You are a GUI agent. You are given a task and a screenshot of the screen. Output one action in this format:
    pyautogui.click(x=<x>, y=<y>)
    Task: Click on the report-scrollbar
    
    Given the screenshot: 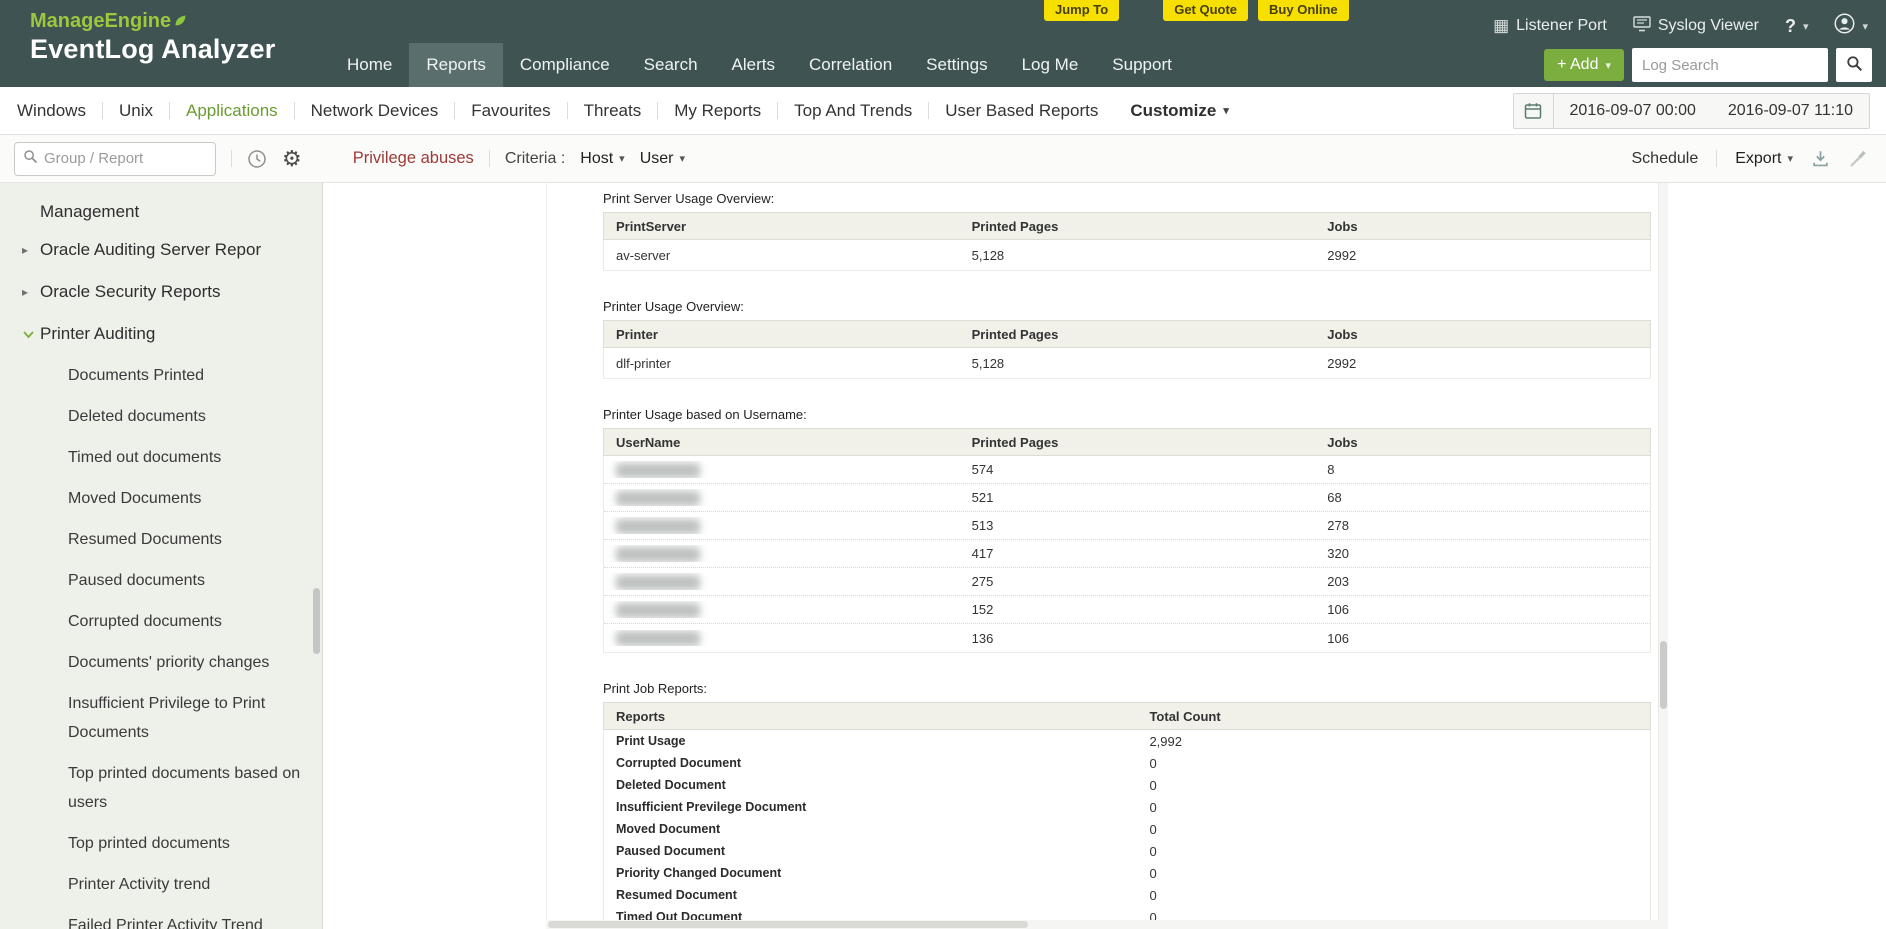 What is the action you would take?
    pyautogui.click(x=1663, y=551)
    